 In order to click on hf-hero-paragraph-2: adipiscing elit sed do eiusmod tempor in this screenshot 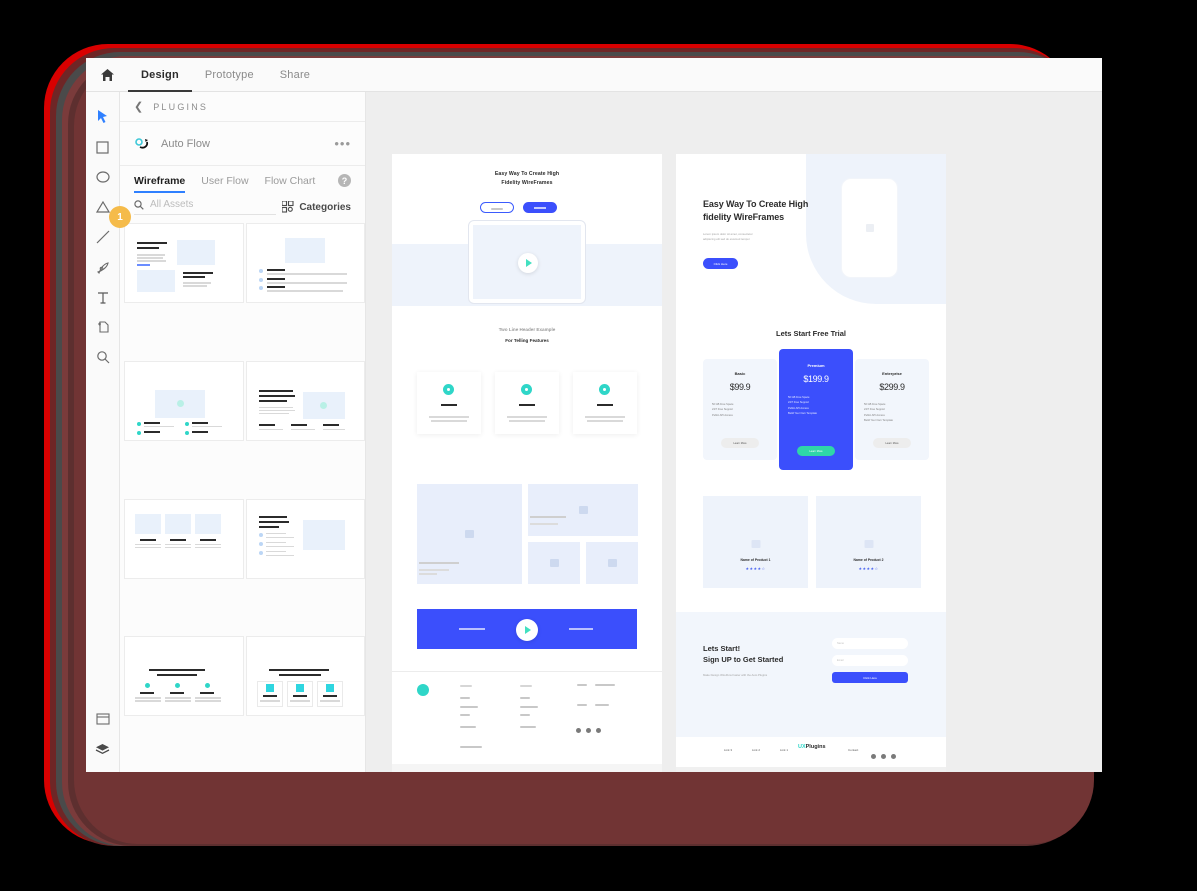, I will do `click(726, 239)`.